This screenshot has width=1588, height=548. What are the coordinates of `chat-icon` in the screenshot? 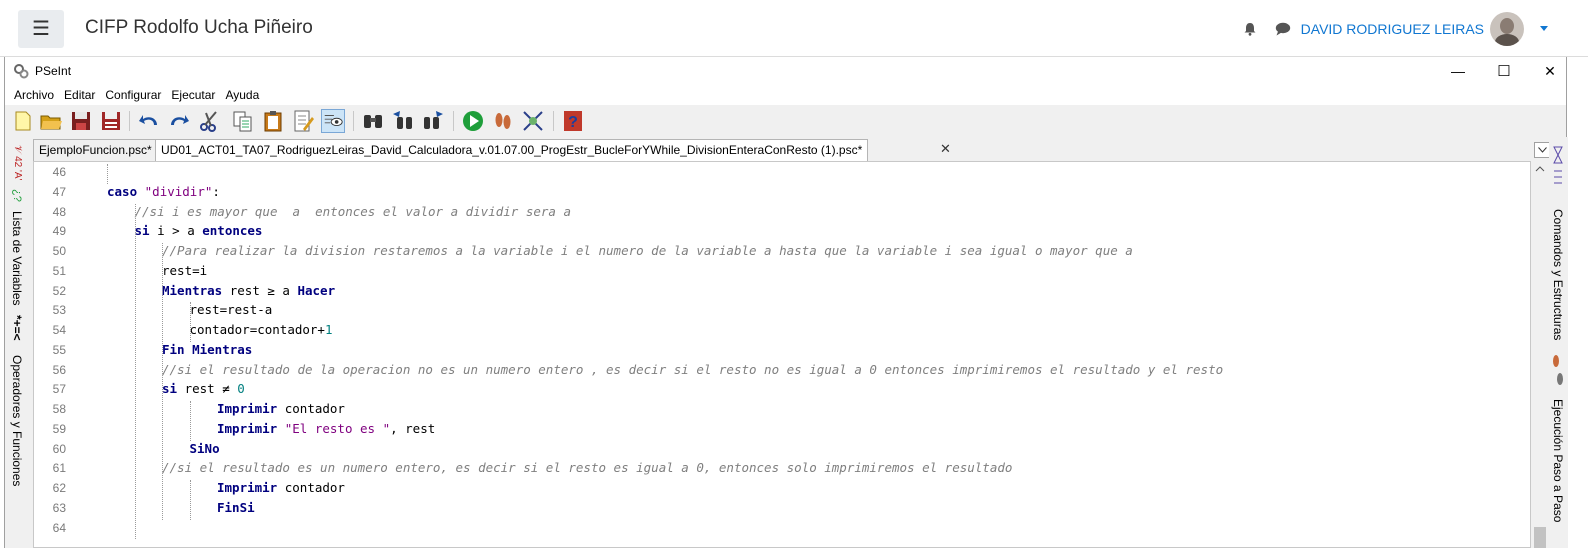 It's located at (1283, 29).